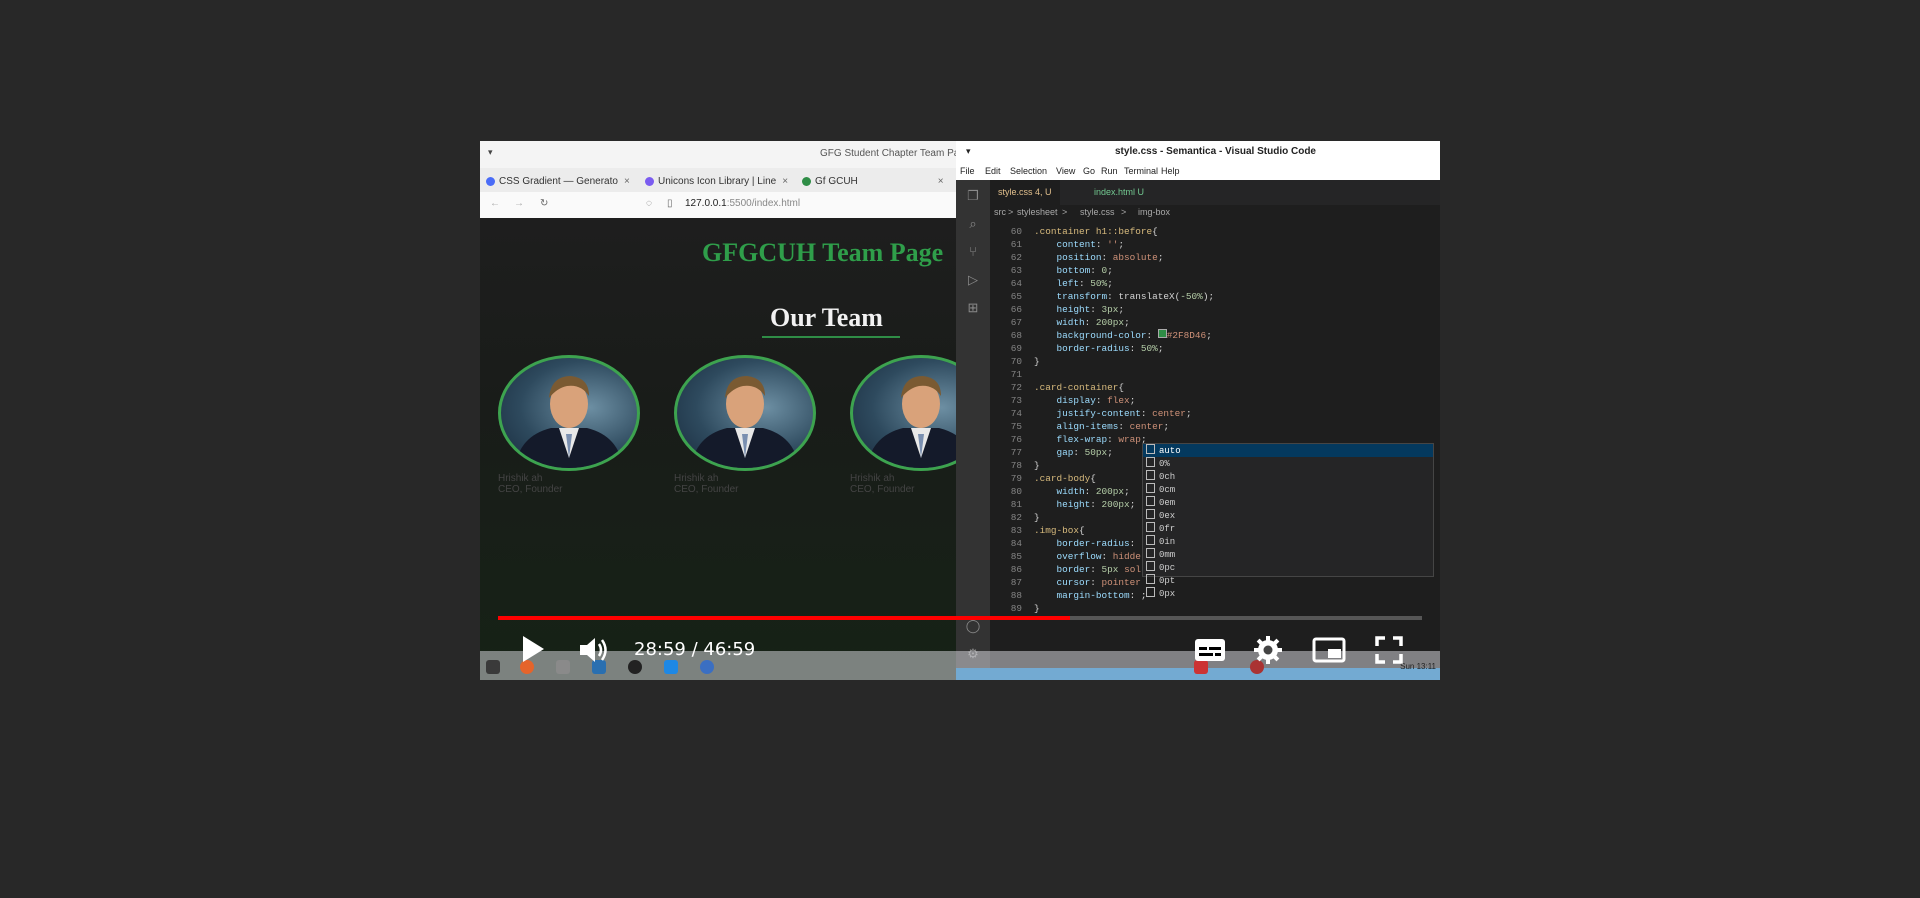 This screenshot has height=898, width=1920. What do you see at coordinates (1037, 212) in the screenshot?
I see `breadcrumb-item: stylesheet` at bounding box center [1037, 212].